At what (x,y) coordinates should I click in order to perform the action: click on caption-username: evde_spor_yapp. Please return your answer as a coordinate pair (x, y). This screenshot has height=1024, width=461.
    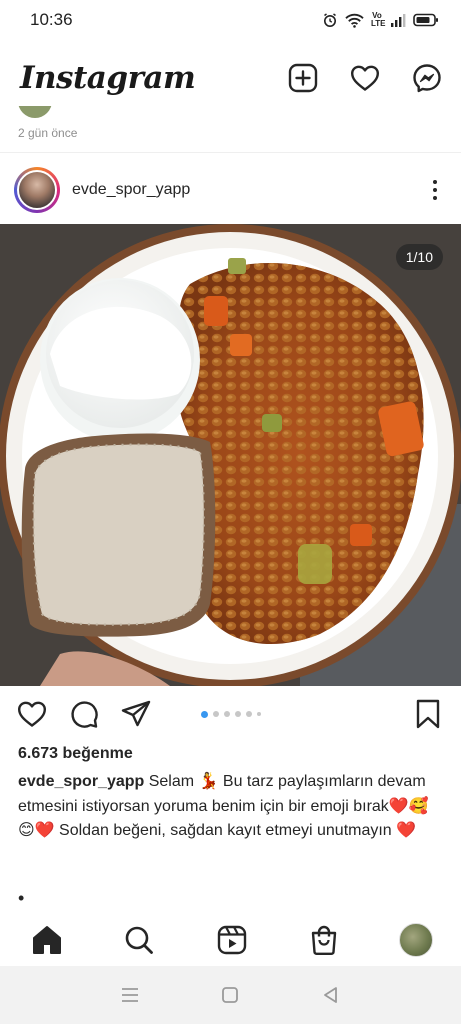
    Looking at the image, I should click on (81, 781).